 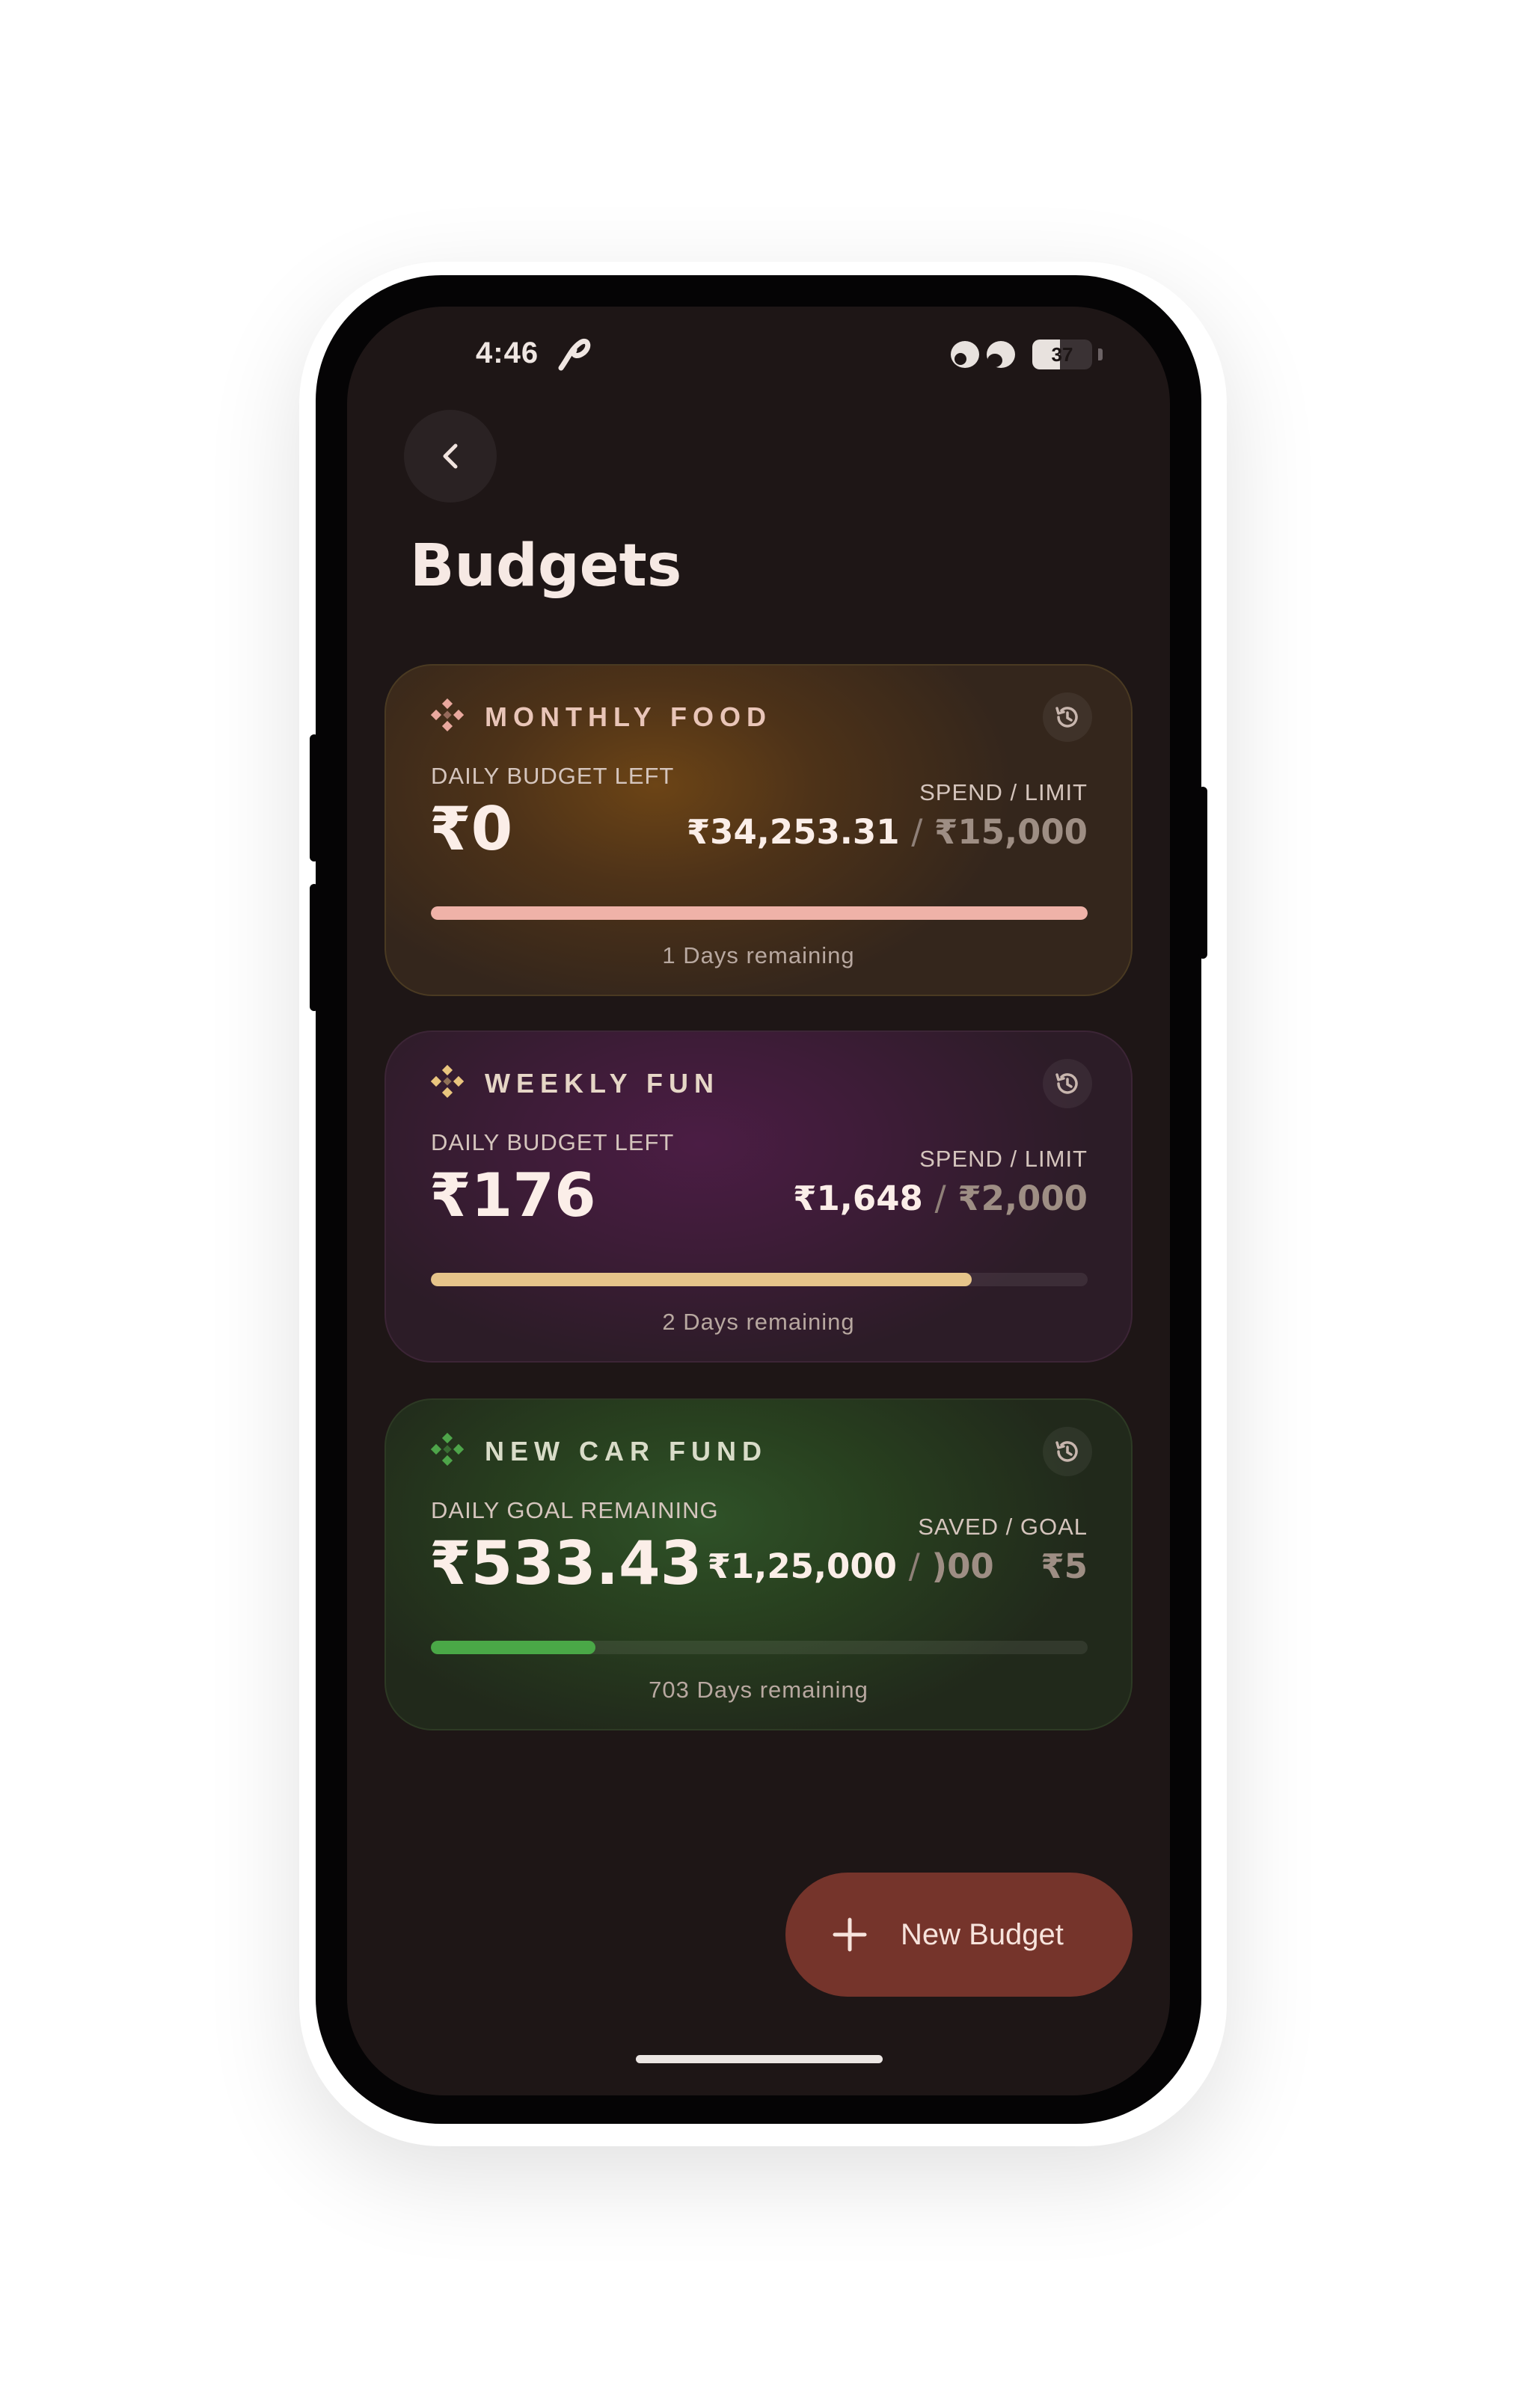 I want to click on days-remaining: 703 Days remaining, so click(x=758, y=1690).